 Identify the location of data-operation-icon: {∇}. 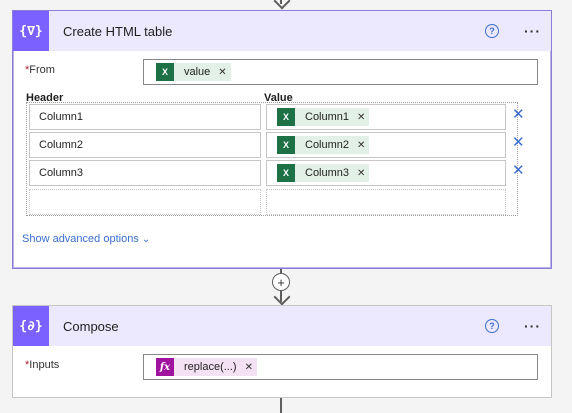
(31, 31).